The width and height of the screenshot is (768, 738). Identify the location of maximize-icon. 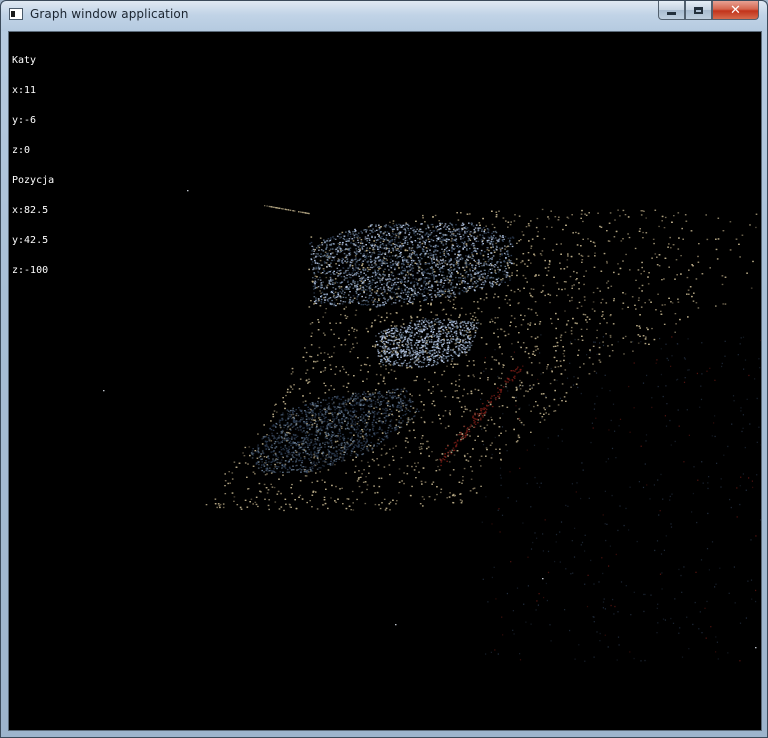
(698, 10).